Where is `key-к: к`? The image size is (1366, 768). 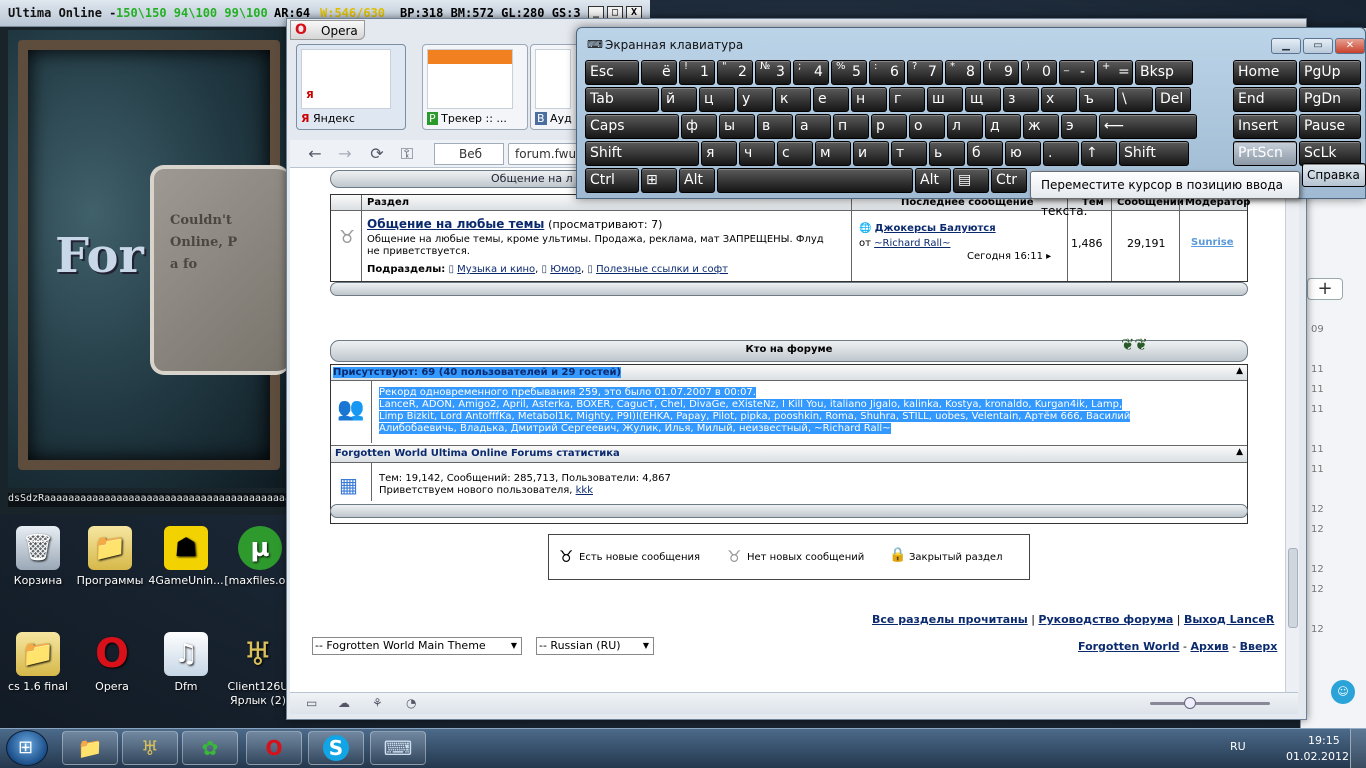
key-к: к is located at coordinates (793, 99).